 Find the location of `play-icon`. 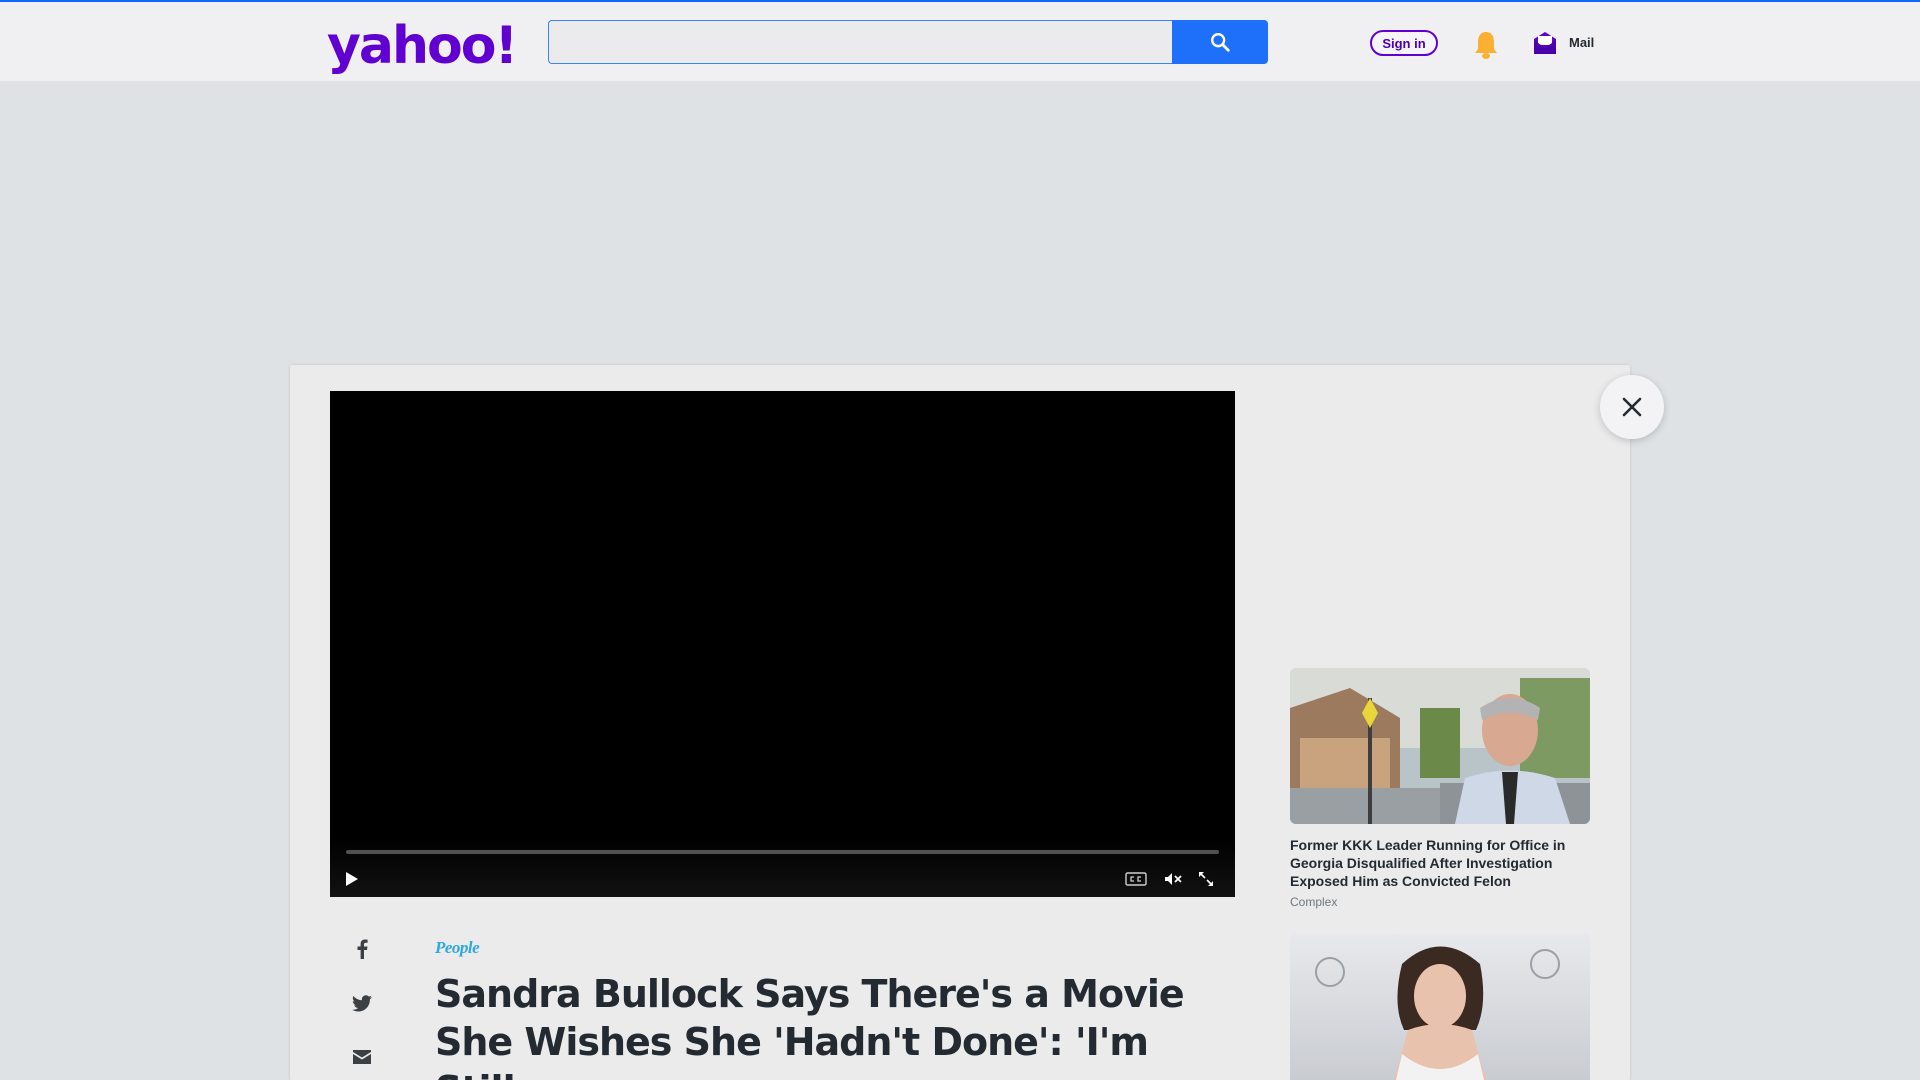

play-icon is located at coordinates (352, 879).